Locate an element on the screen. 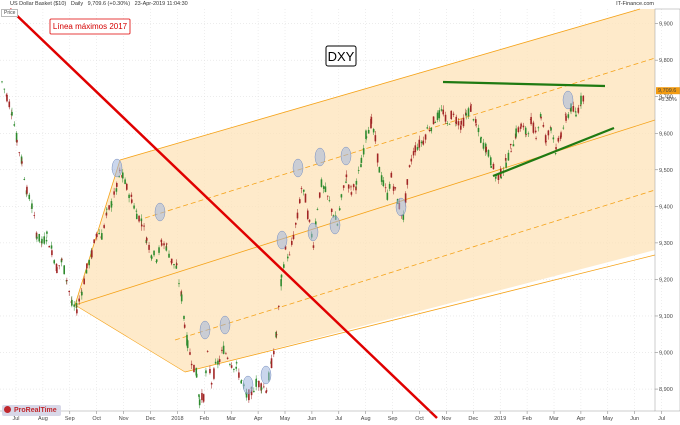  interval: Daily is located at coordinates (77, 4).